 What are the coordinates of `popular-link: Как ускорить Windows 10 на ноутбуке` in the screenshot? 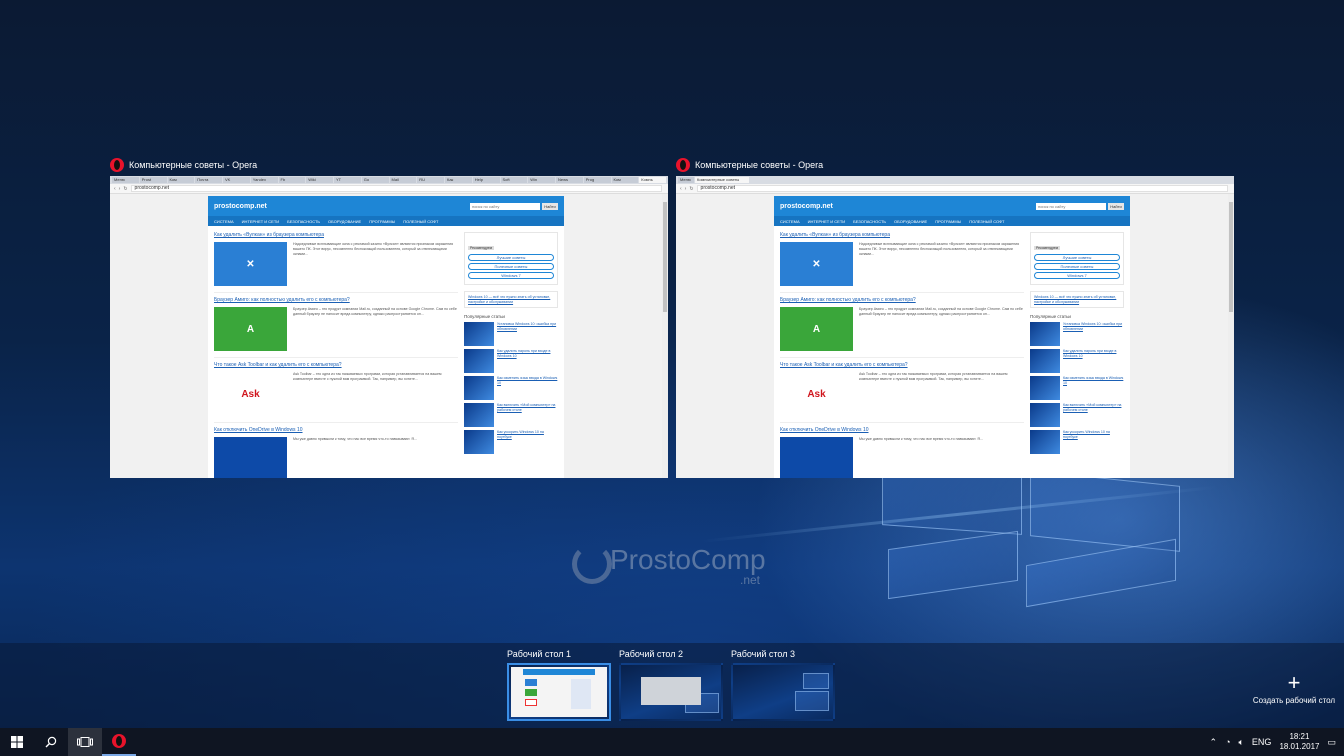 It's located at (520, 434).